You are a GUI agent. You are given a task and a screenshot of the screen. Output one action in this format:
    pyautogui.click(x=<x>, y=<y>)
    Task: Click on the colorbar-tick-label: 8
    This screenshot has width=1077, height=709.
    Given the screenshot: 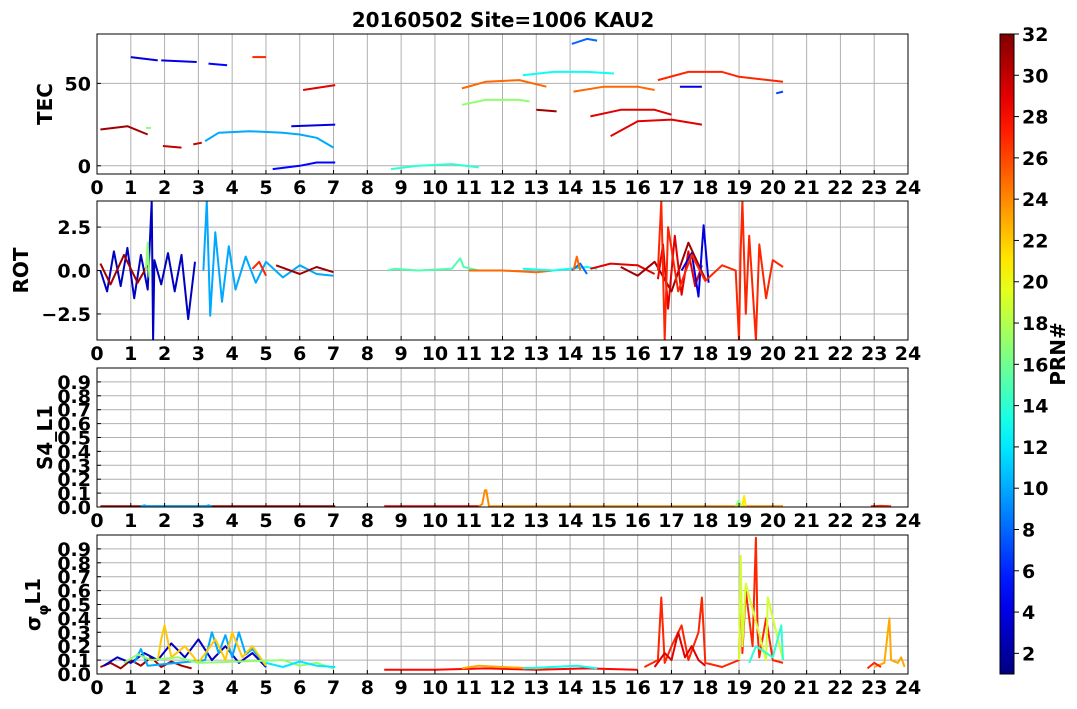 What is the action you would take?
    pyautogui.click(x=1028, y=530)
    